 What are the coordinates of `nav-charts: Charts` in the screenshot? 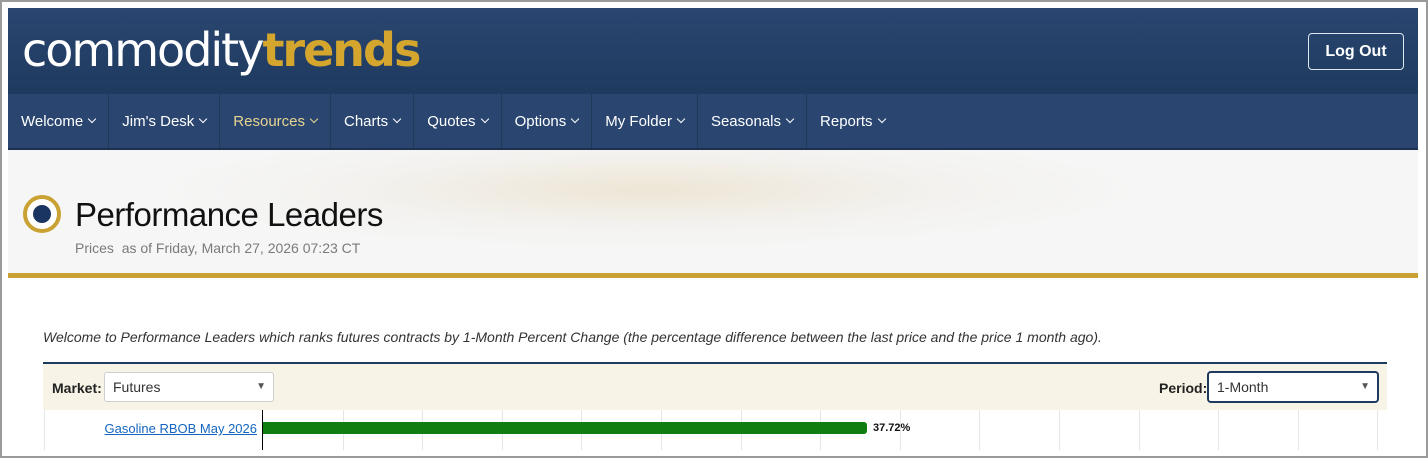 It's located at (373, 121).